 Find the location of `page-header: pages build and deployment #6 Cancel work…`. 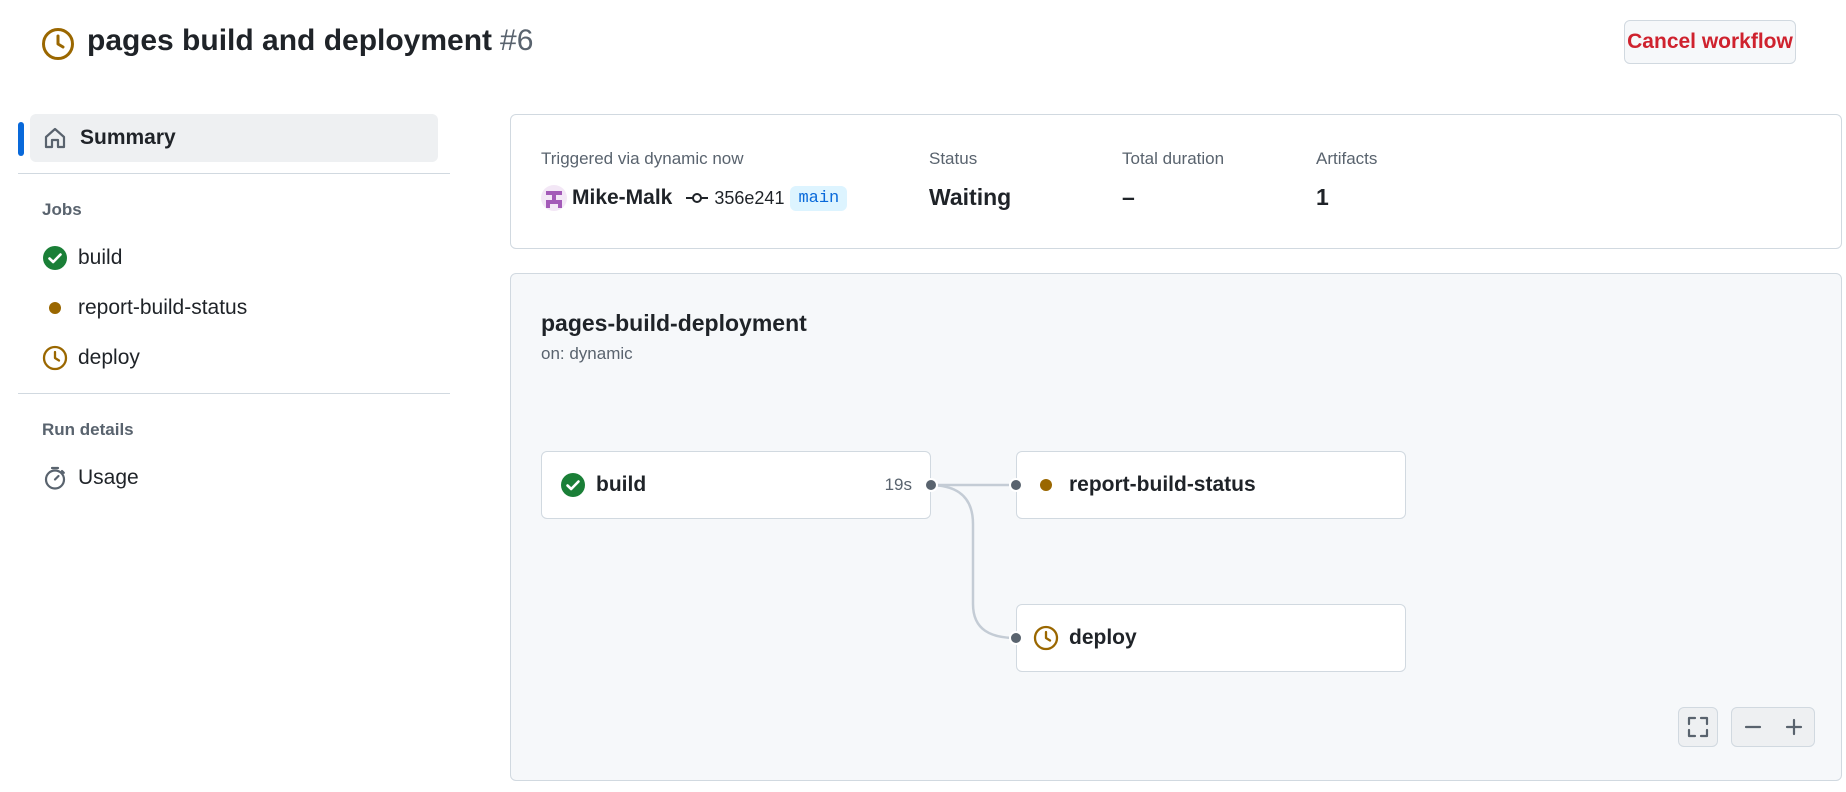

page-header: pages build and deployment #6 Cancel work… is located at coordinates (923, 45).